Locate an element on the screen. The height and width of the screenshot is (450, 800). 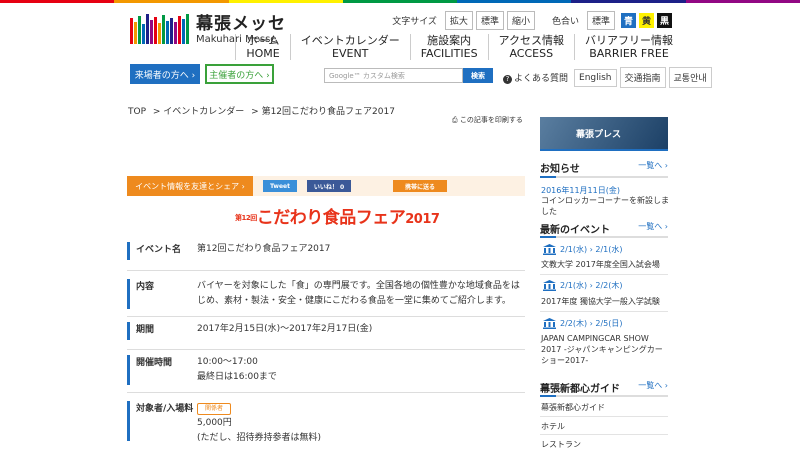
guide-item-1: 幕張新都心ガイド is located at coordinates (605, 407).